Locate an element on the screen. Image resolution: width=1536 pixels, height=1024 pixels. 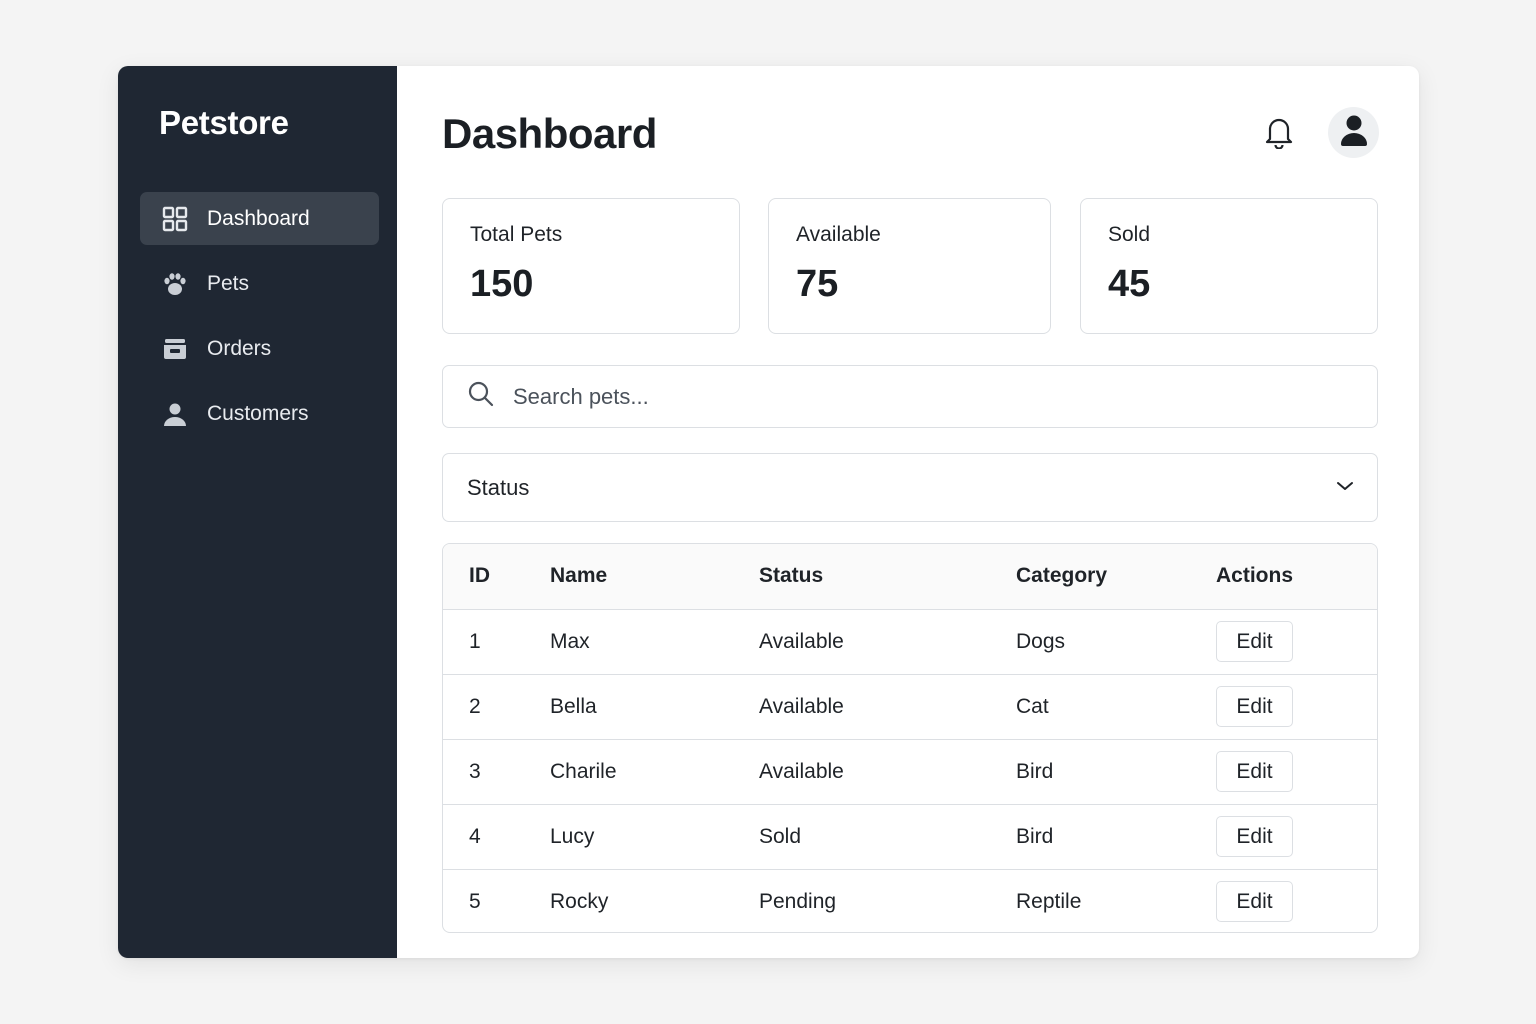
sidebar-nav: Dashboard Pets Orders Customers is located at coordinates (259, 322).